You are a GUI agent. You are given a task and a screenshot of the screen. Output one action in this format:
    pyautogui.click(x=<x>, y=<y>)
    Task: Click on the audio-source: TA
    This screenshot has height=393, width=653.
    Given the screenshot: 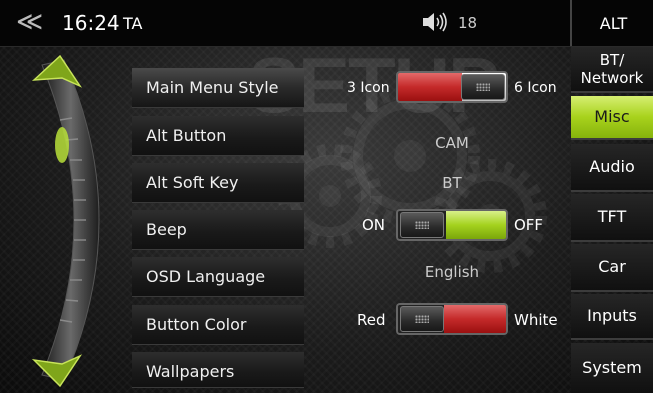 What is the action you would take?
    pyautogui.click(x=133, y=23)
    